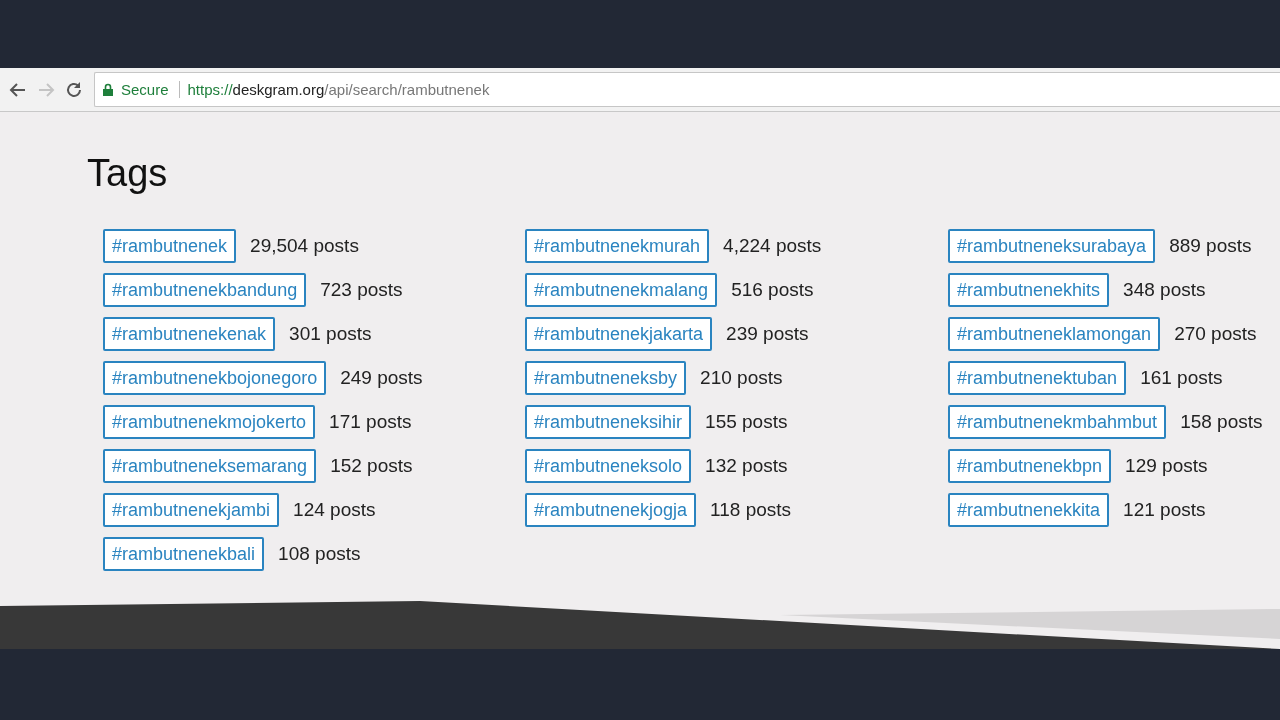 The image size is (1280, 720). Describe the element at coordinates (746, 422) in the screenshot. I see `post-count: 155 posts` at that location.